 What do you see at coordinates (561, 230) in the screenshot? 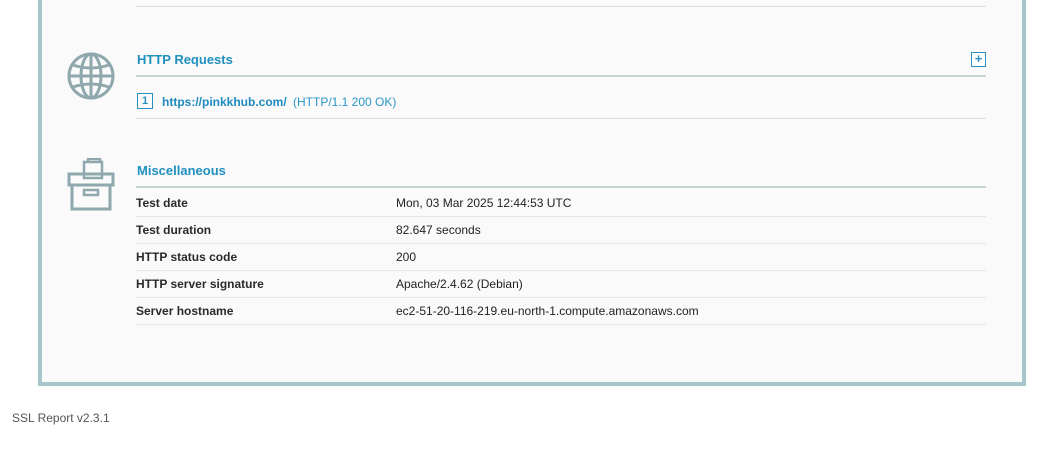
I see `table-row: Test duration 82.647 seconds` at bounding box center [561, 230].